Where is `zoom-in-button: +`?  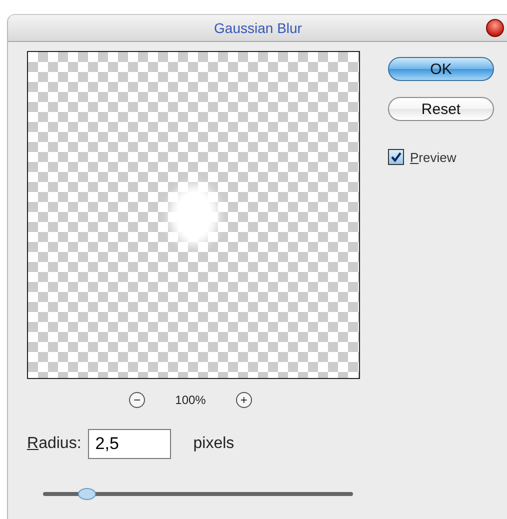
zoom-in-button: + is located at coordinates (244, 400).